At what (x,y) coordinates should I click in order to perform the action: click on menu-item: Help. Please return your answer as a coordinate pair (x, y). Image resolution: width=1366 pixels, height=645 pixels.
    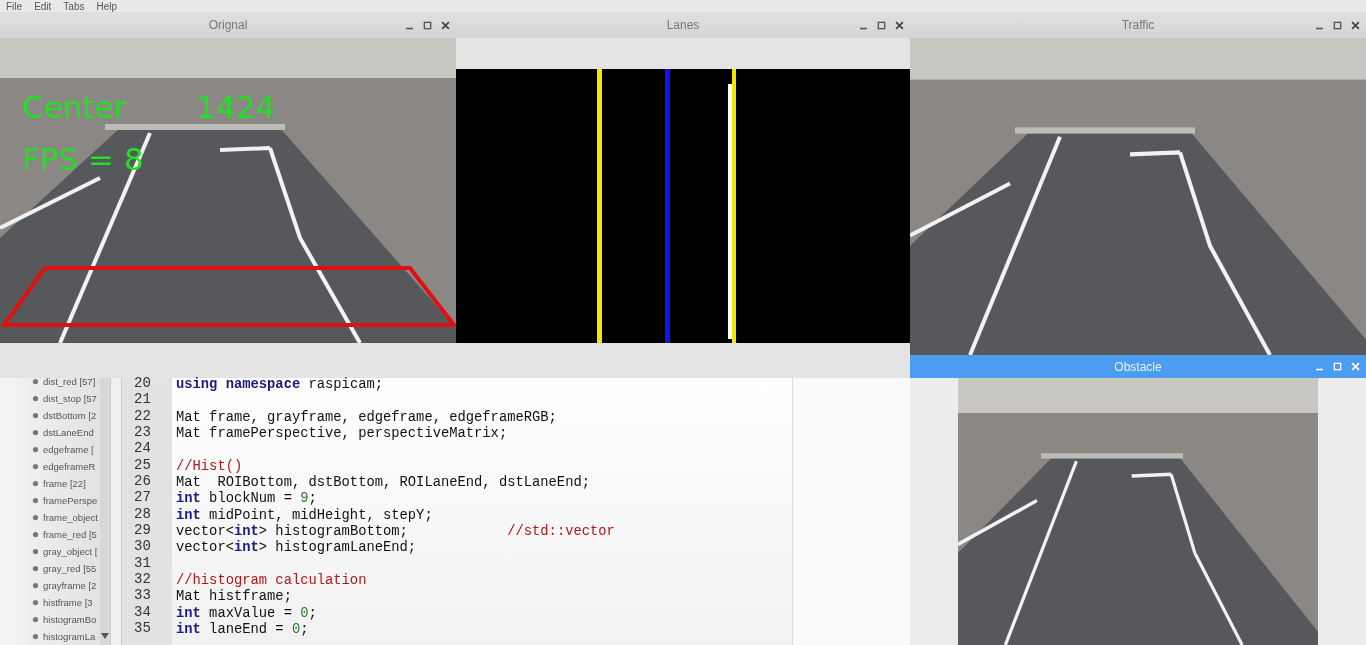
    Looking at the image, I should click on (107, 6).